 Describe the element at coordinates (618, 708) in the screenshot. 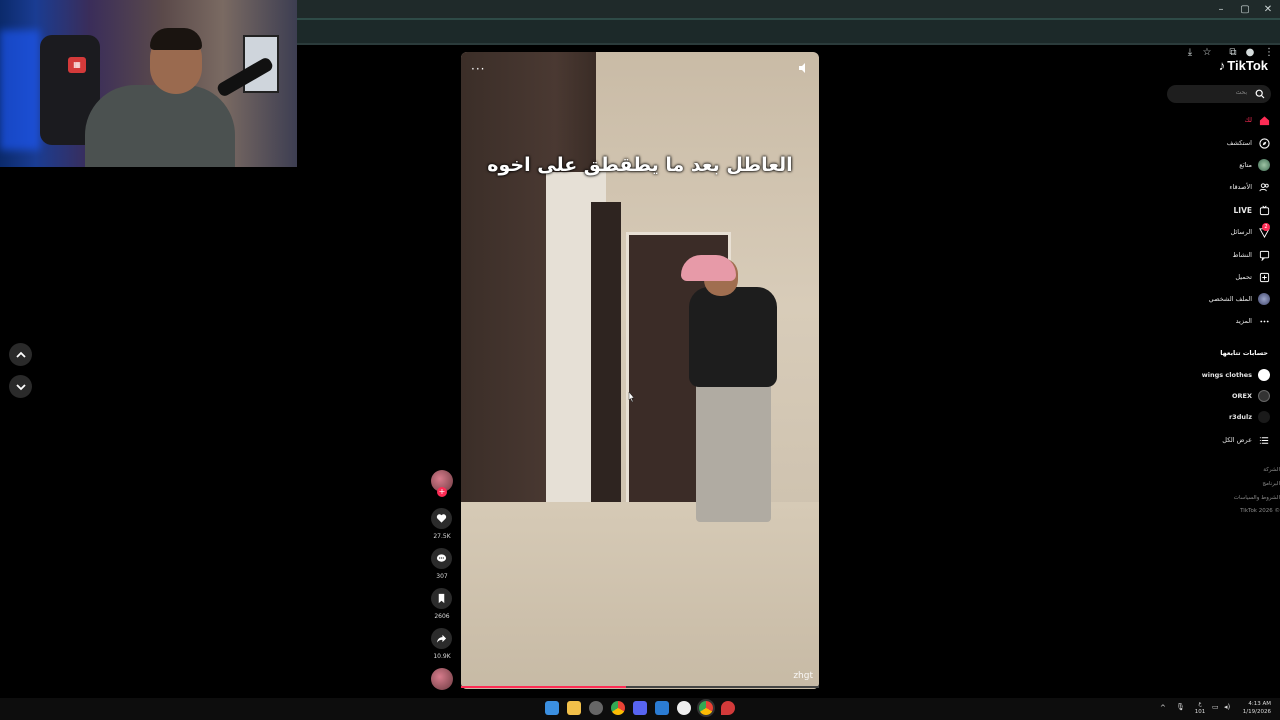

I see `chrome-icon` at that location.